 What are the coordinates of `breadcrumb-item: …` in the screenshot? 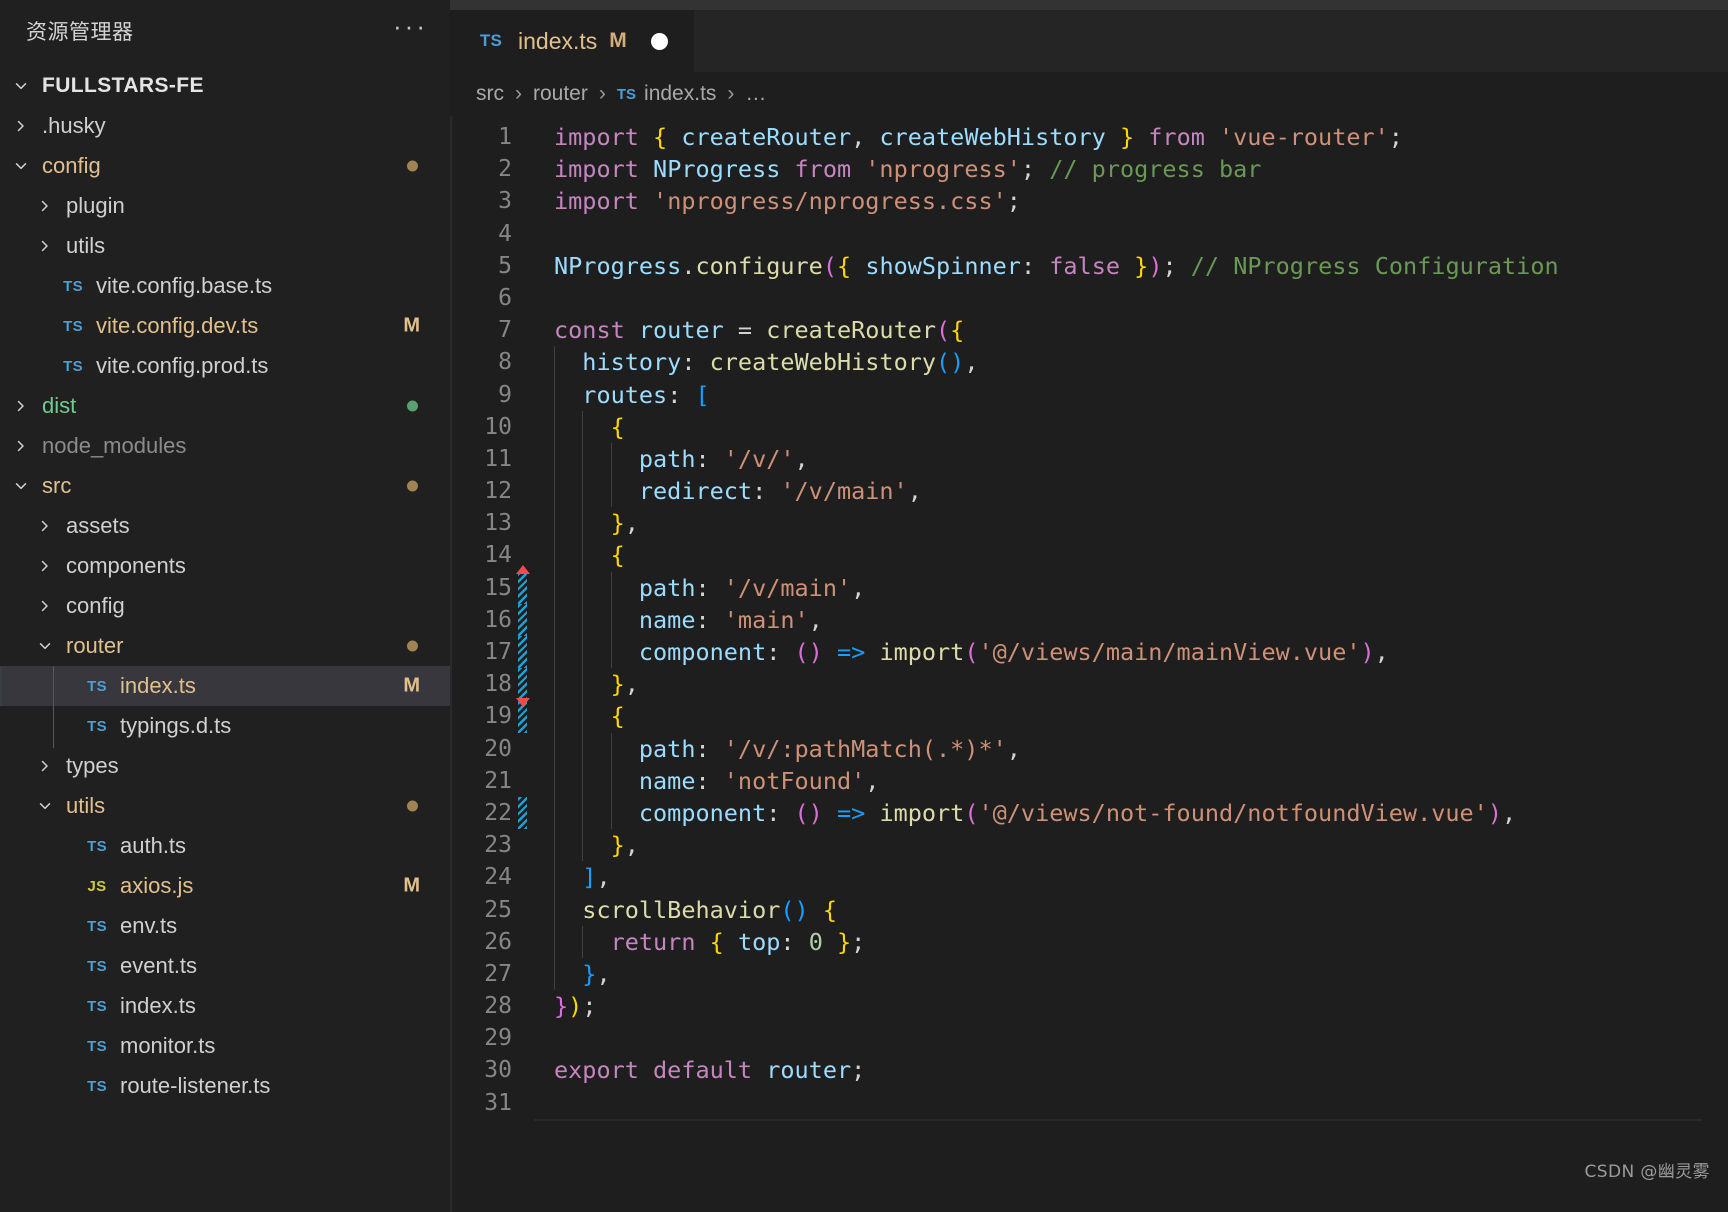 It's located at (755, 94).